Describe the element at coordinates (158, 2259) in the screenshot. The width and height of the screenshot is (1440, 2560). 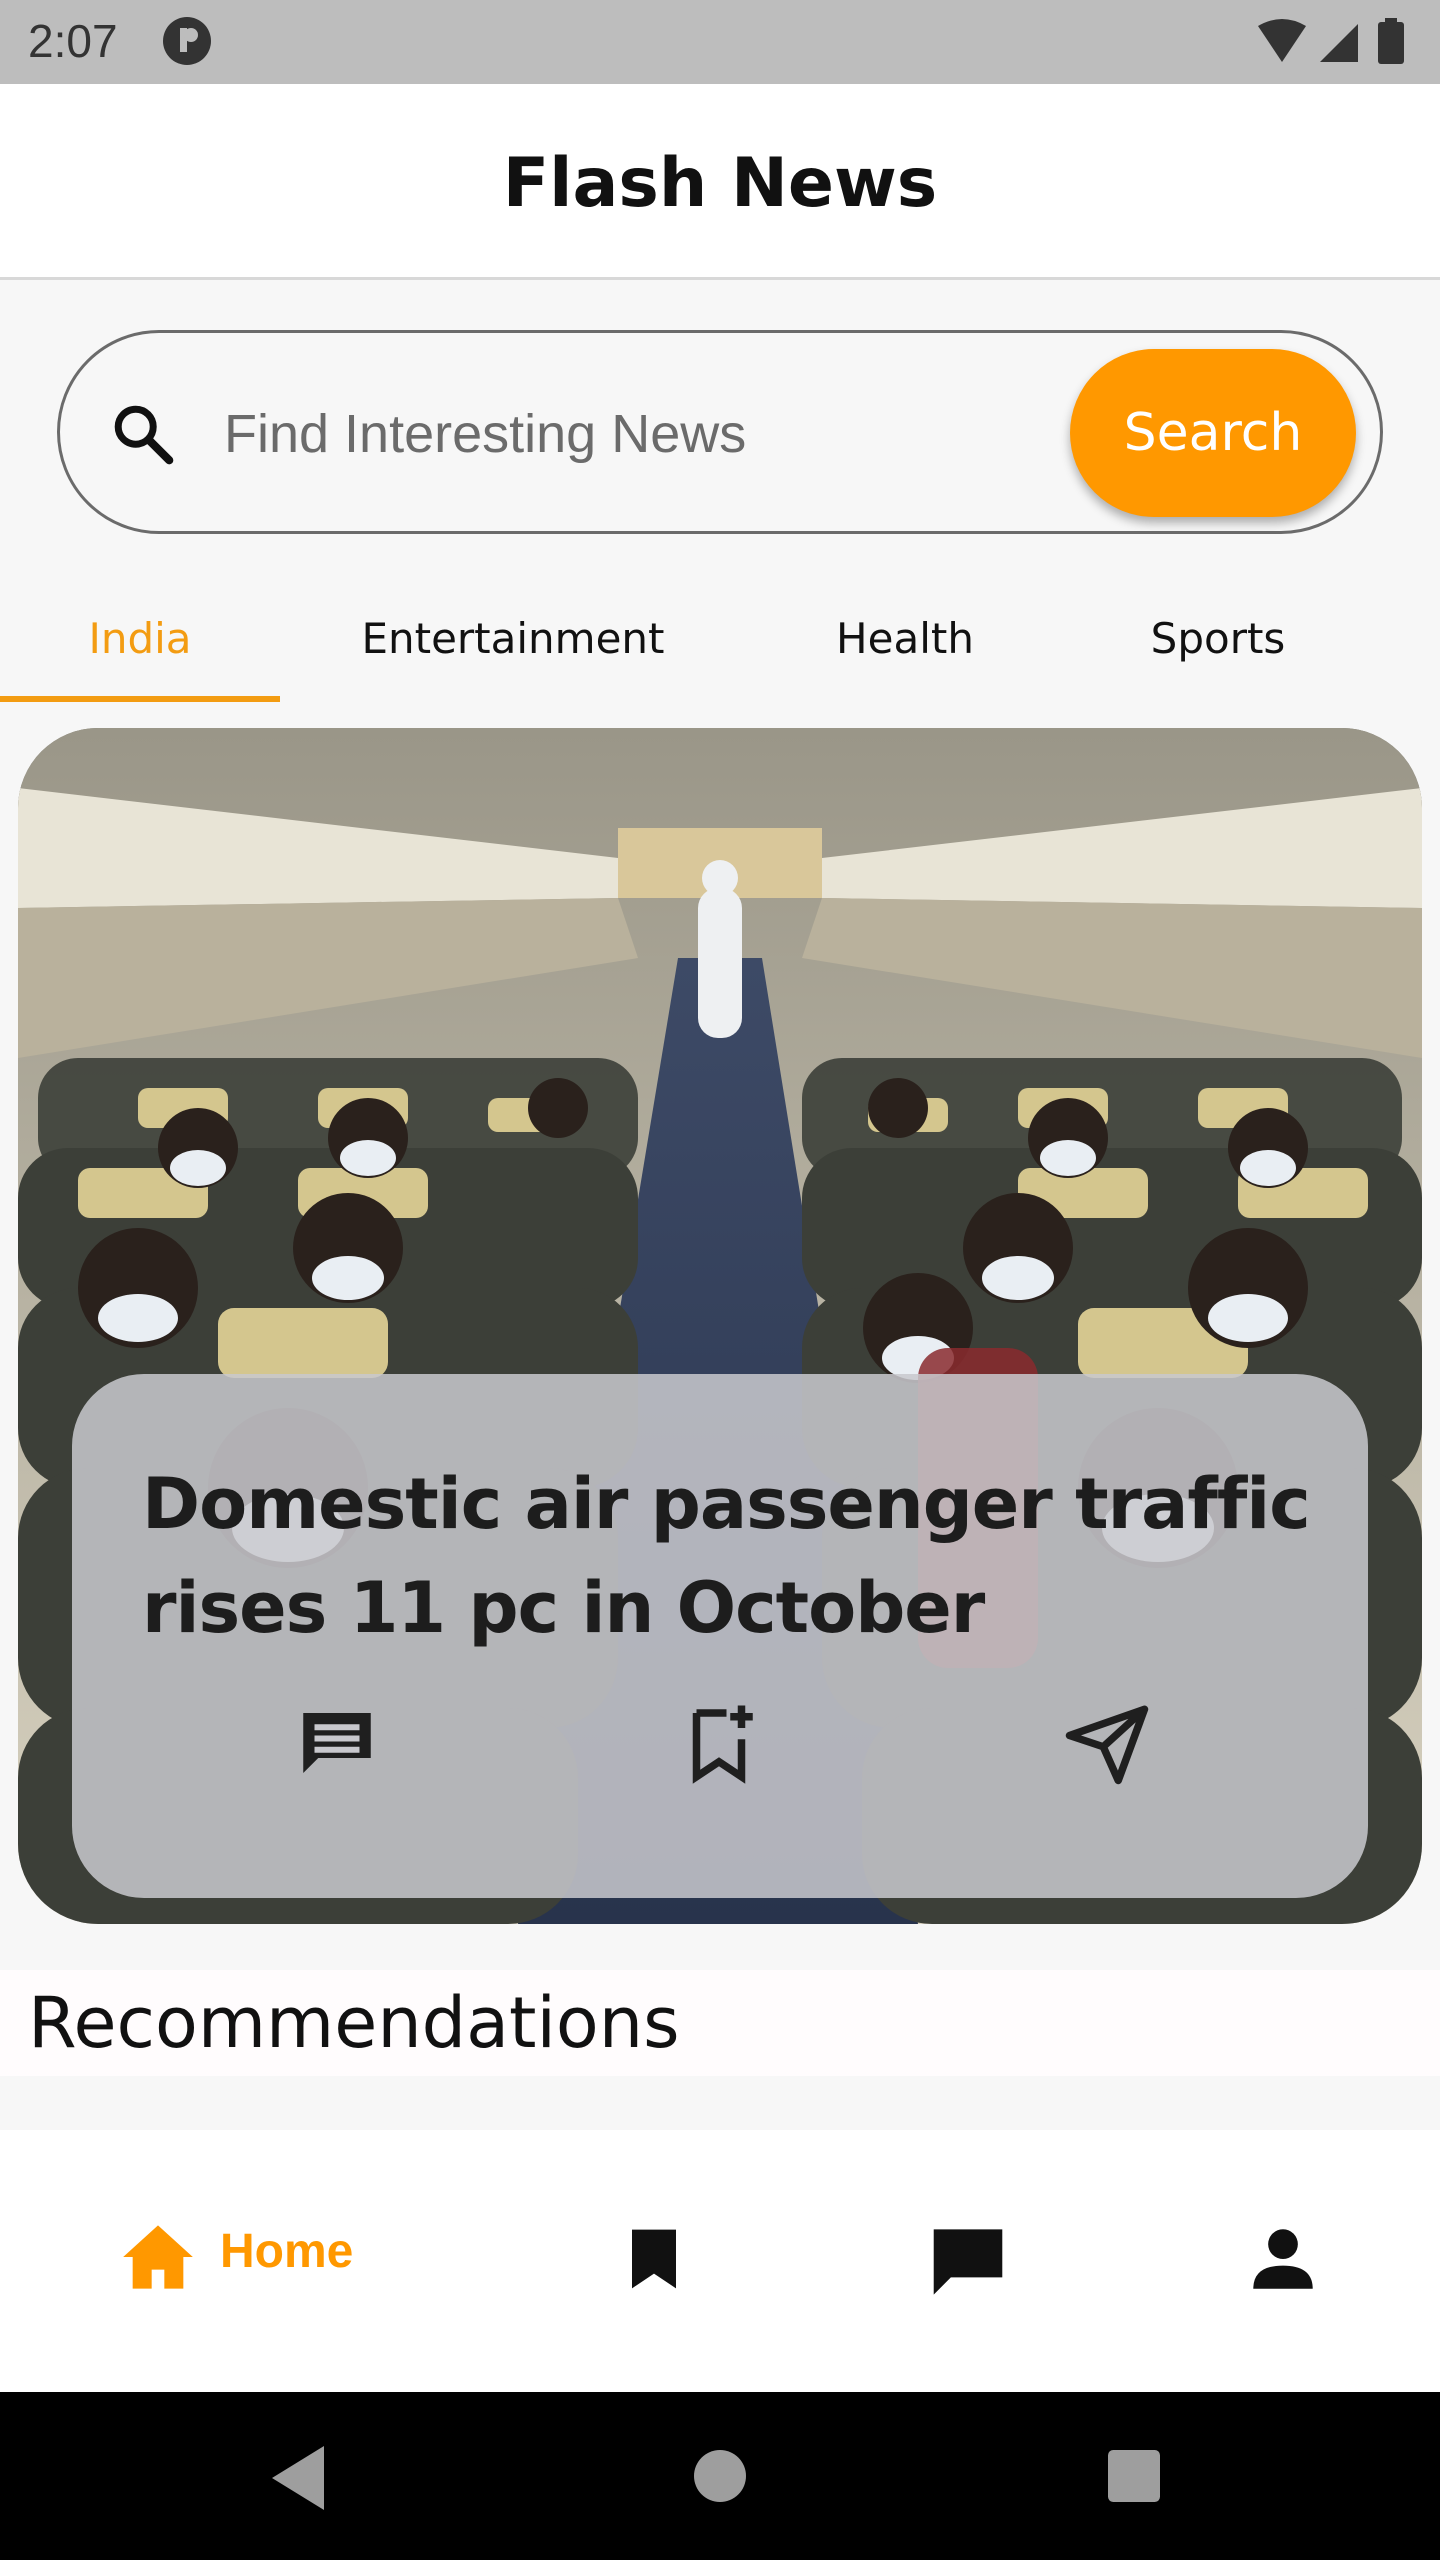
I see `home-icon` at that location.